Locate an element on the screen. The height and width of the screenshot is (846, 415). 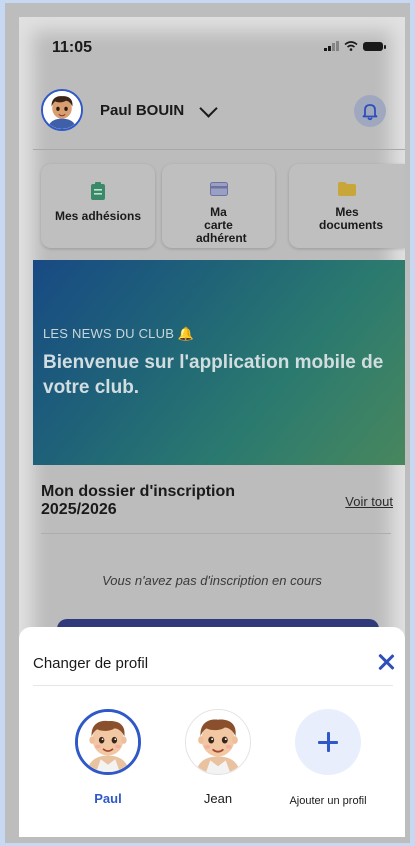
quick-action-documents: Mes documents is located at coordinates (347, 206).